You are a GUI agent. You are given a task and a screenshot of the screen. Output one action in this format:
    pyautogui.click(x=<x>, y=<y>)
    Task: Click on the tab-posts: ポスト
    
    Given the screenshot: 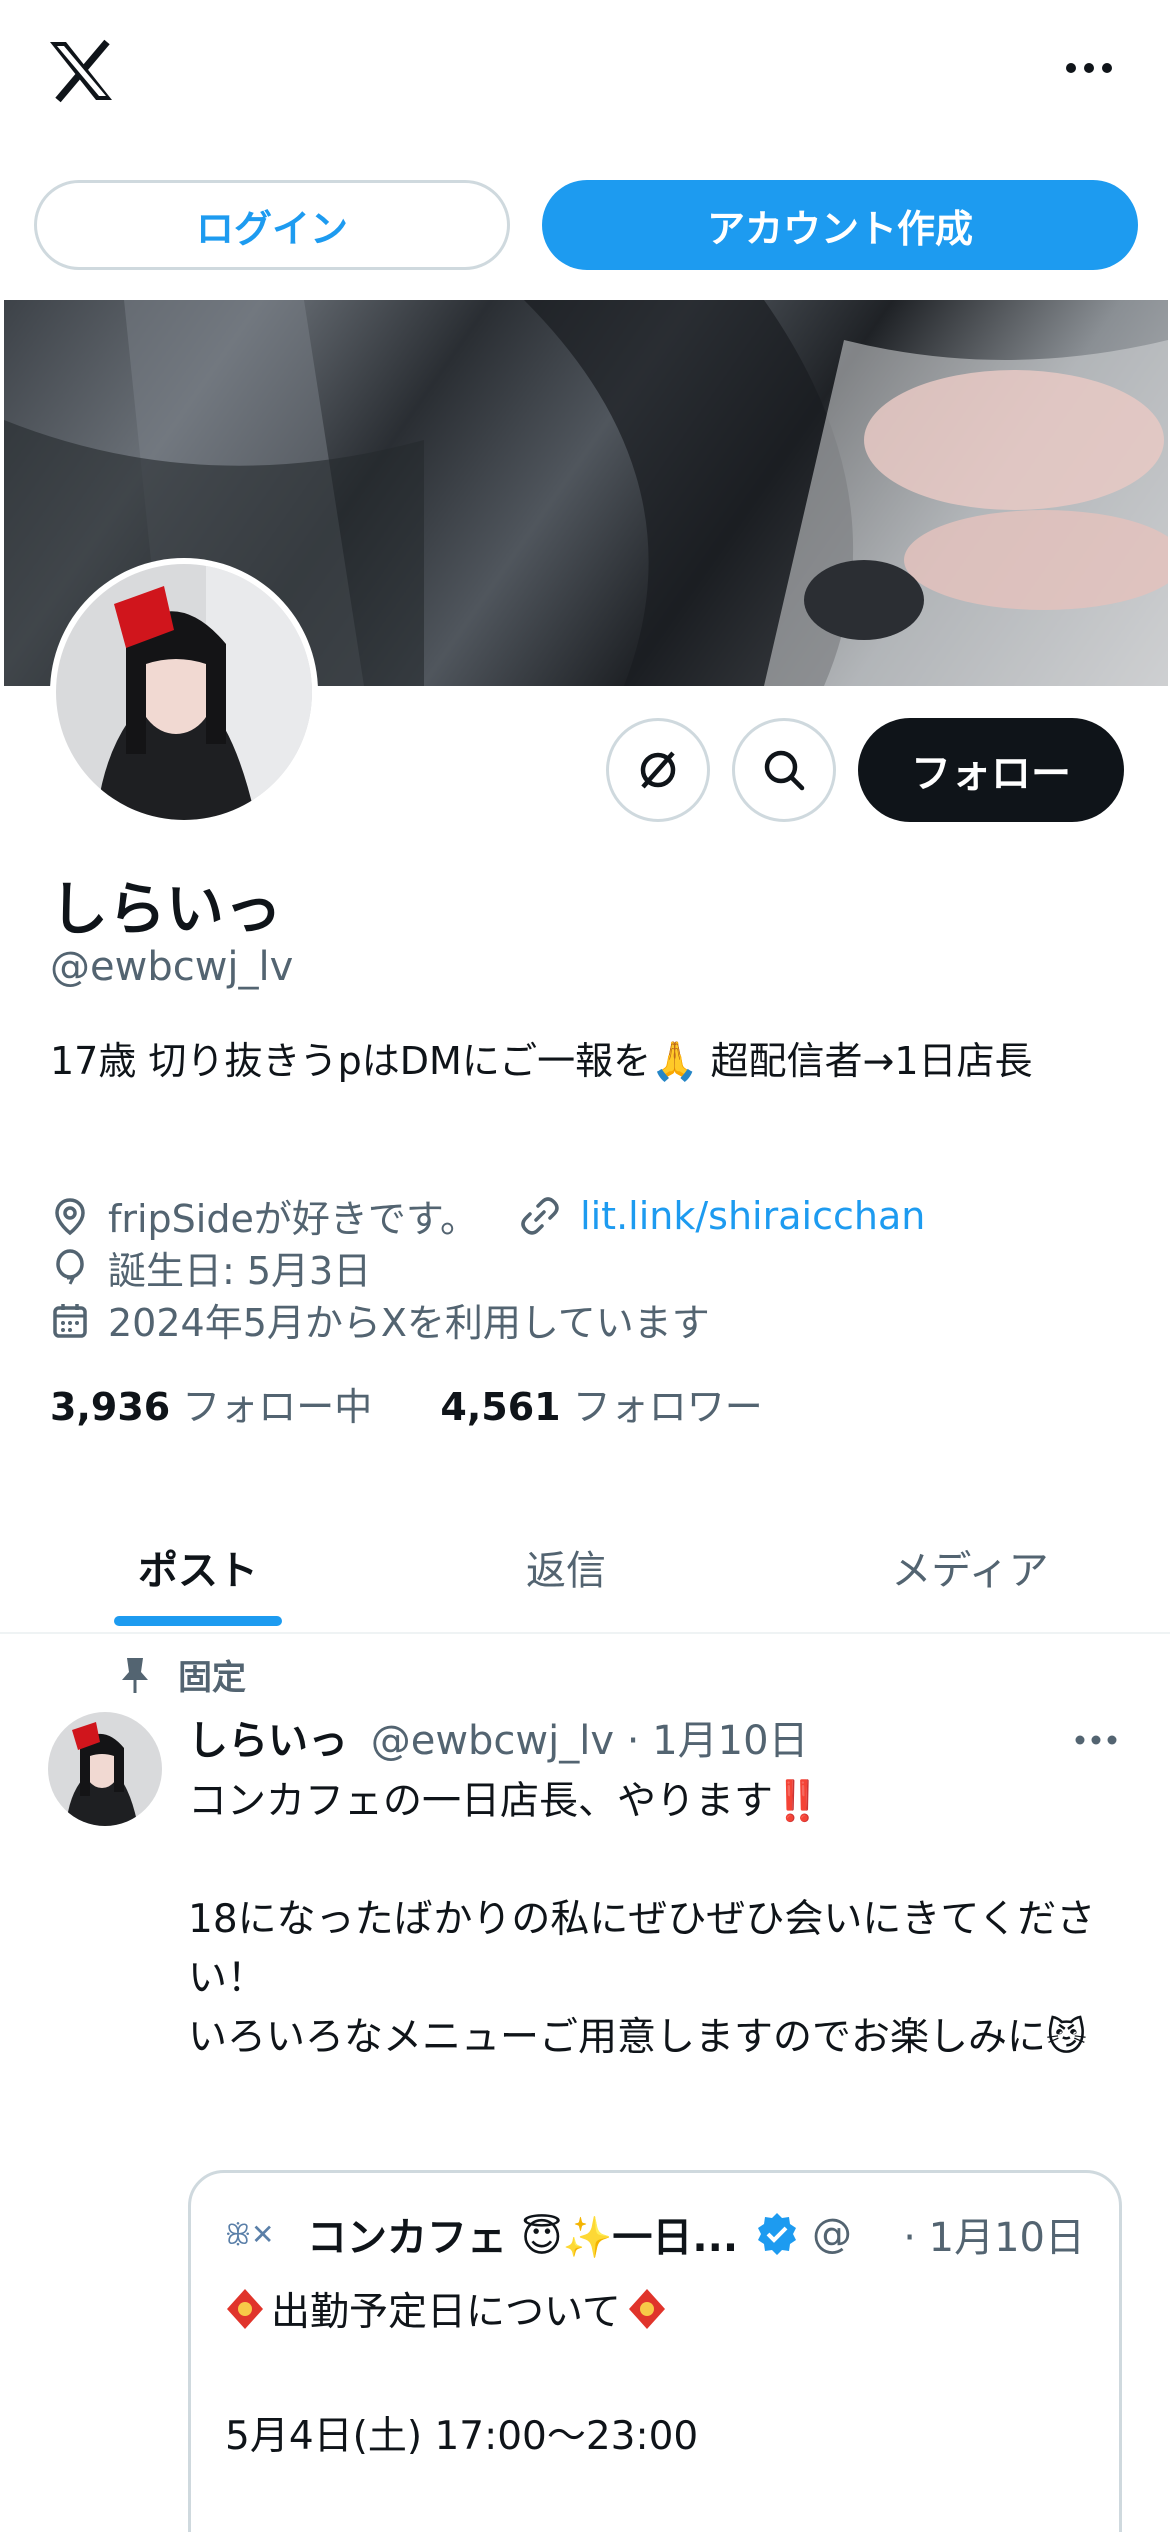 What is the action you would take?
    pyautogui.click(x=198, y=1567)
    